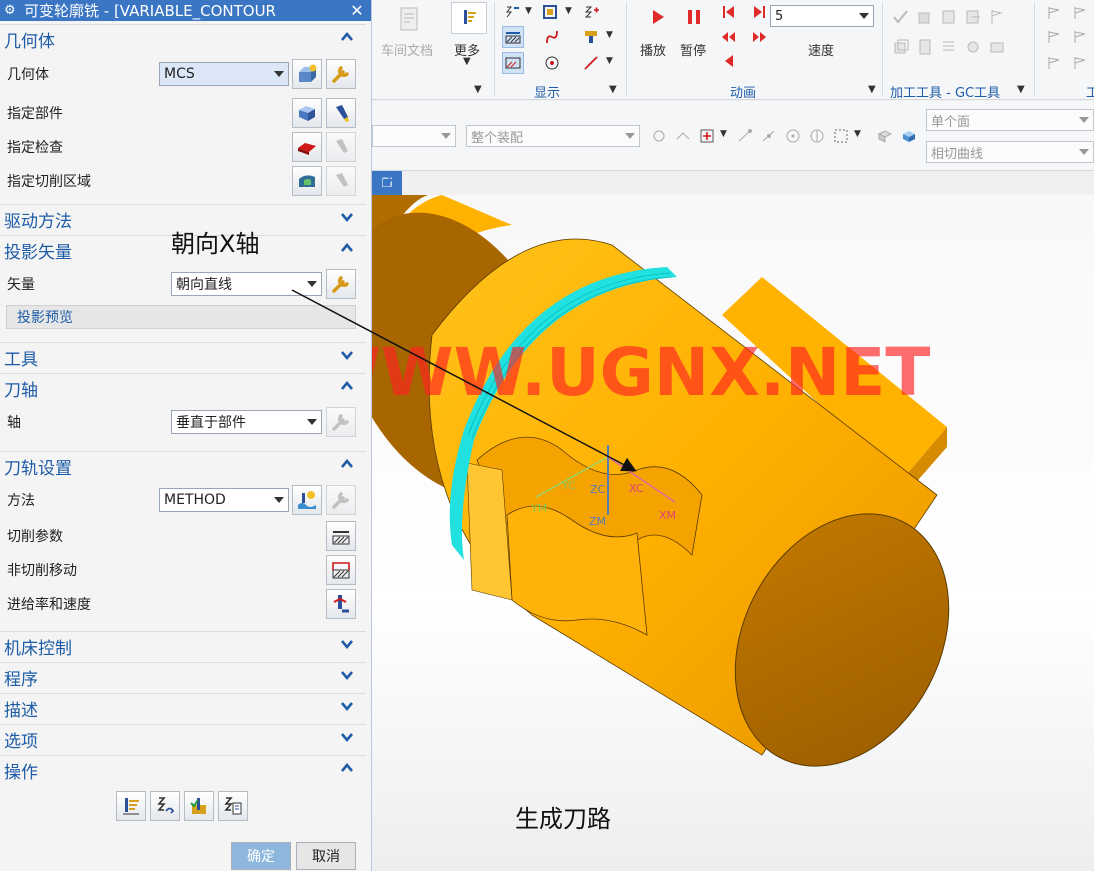 The image size is (1094, 871). What do you see at coordinates (469, 18) in the screenshot?
I see `more-button-icon-box` at bounding box center [469, 18].